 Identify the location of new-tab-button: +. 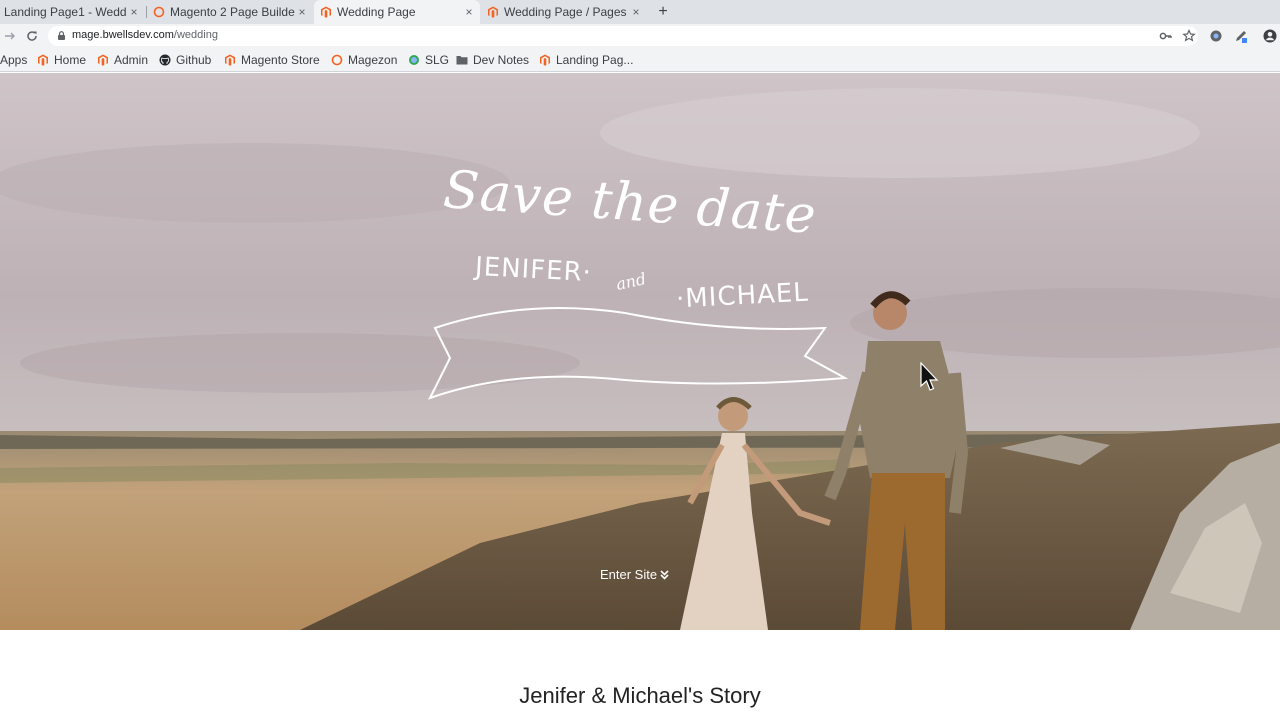
(663, 12).